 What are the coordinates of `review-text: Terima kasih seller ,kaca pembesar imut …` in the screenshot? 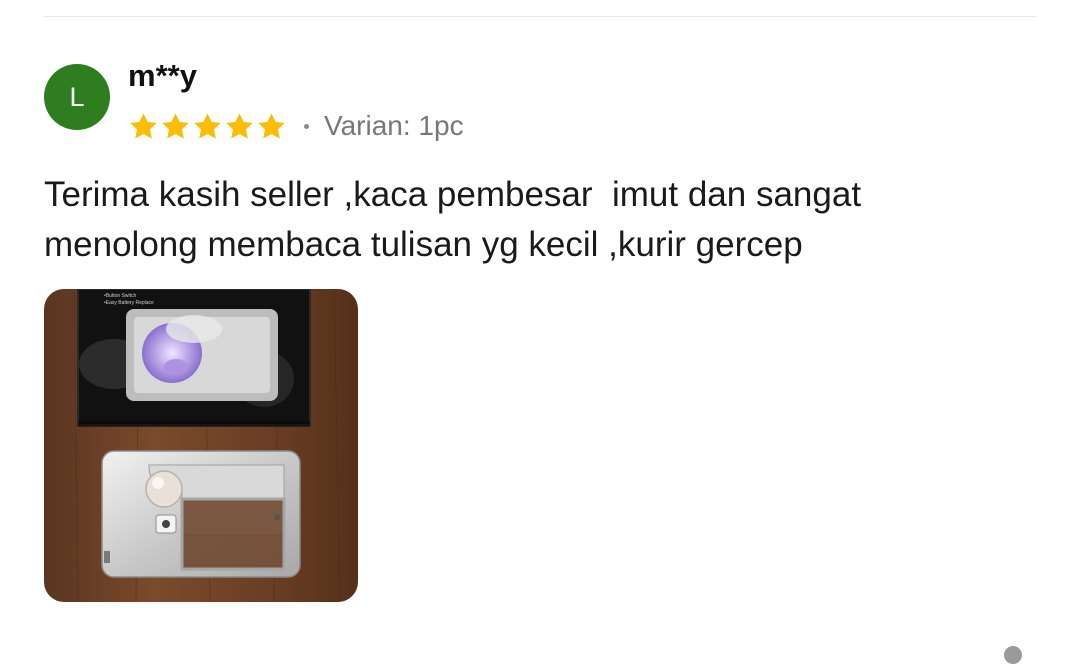 It's located at (453, 219).